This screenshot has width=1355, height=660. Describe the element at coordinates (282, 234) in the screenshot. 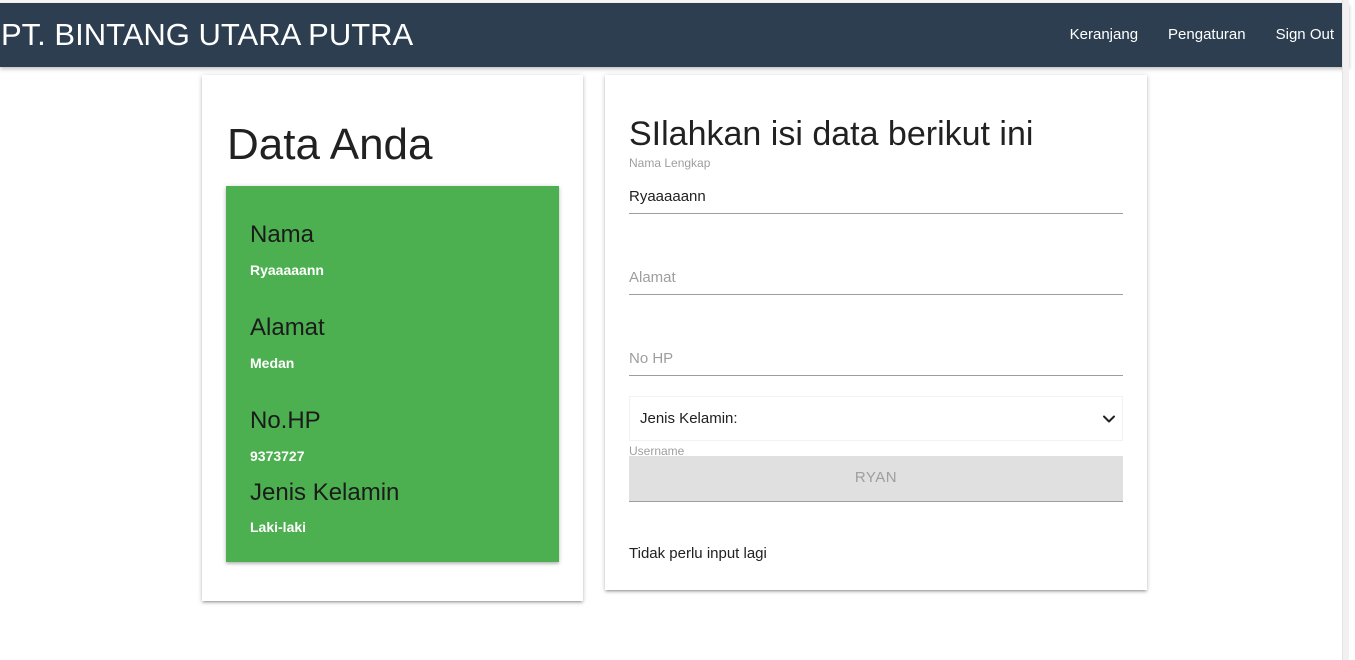

I see `nama-label: Nama` at that location.